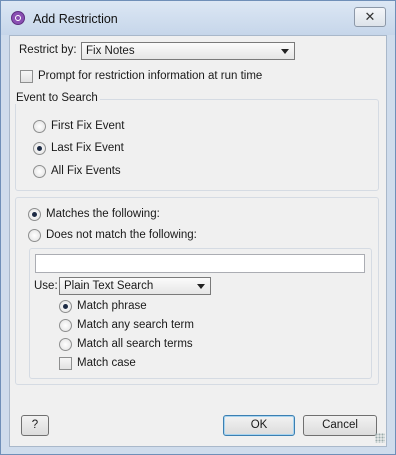 The width and height of the screenshot is (396, 455). I want to click on search-type-select: Plain Text Search, so click(135, 286).